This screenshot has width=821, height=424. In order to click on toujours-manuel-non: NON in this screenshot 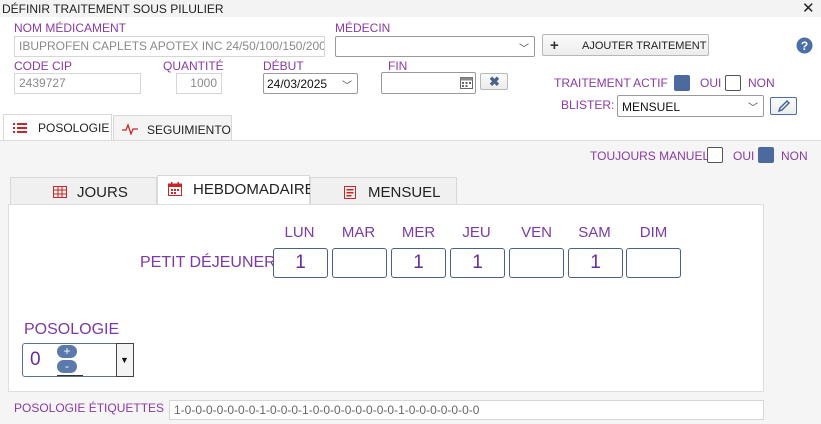, I will do `click(794, 156)`.